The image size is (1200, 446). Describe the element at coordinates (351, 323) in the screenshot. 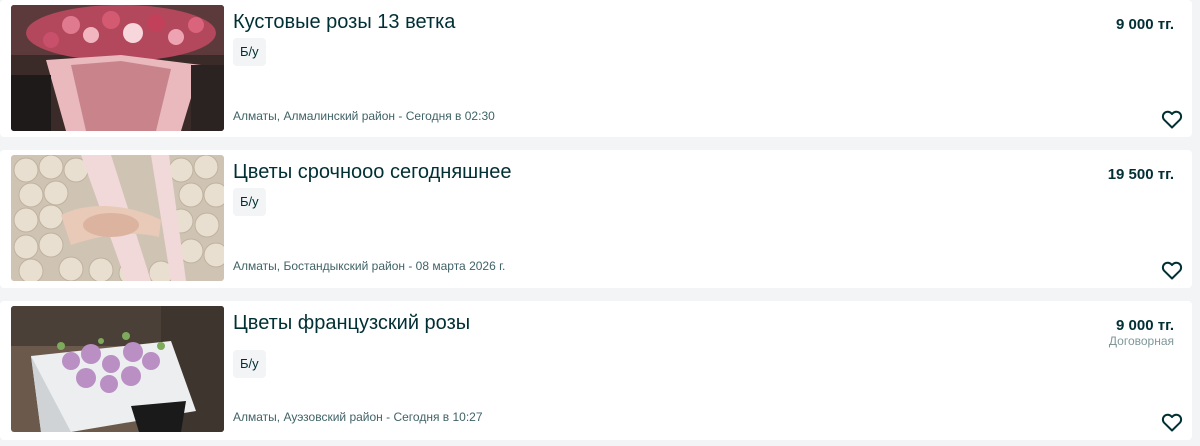

I see `listing-title: Цветы французский розы` at that location.